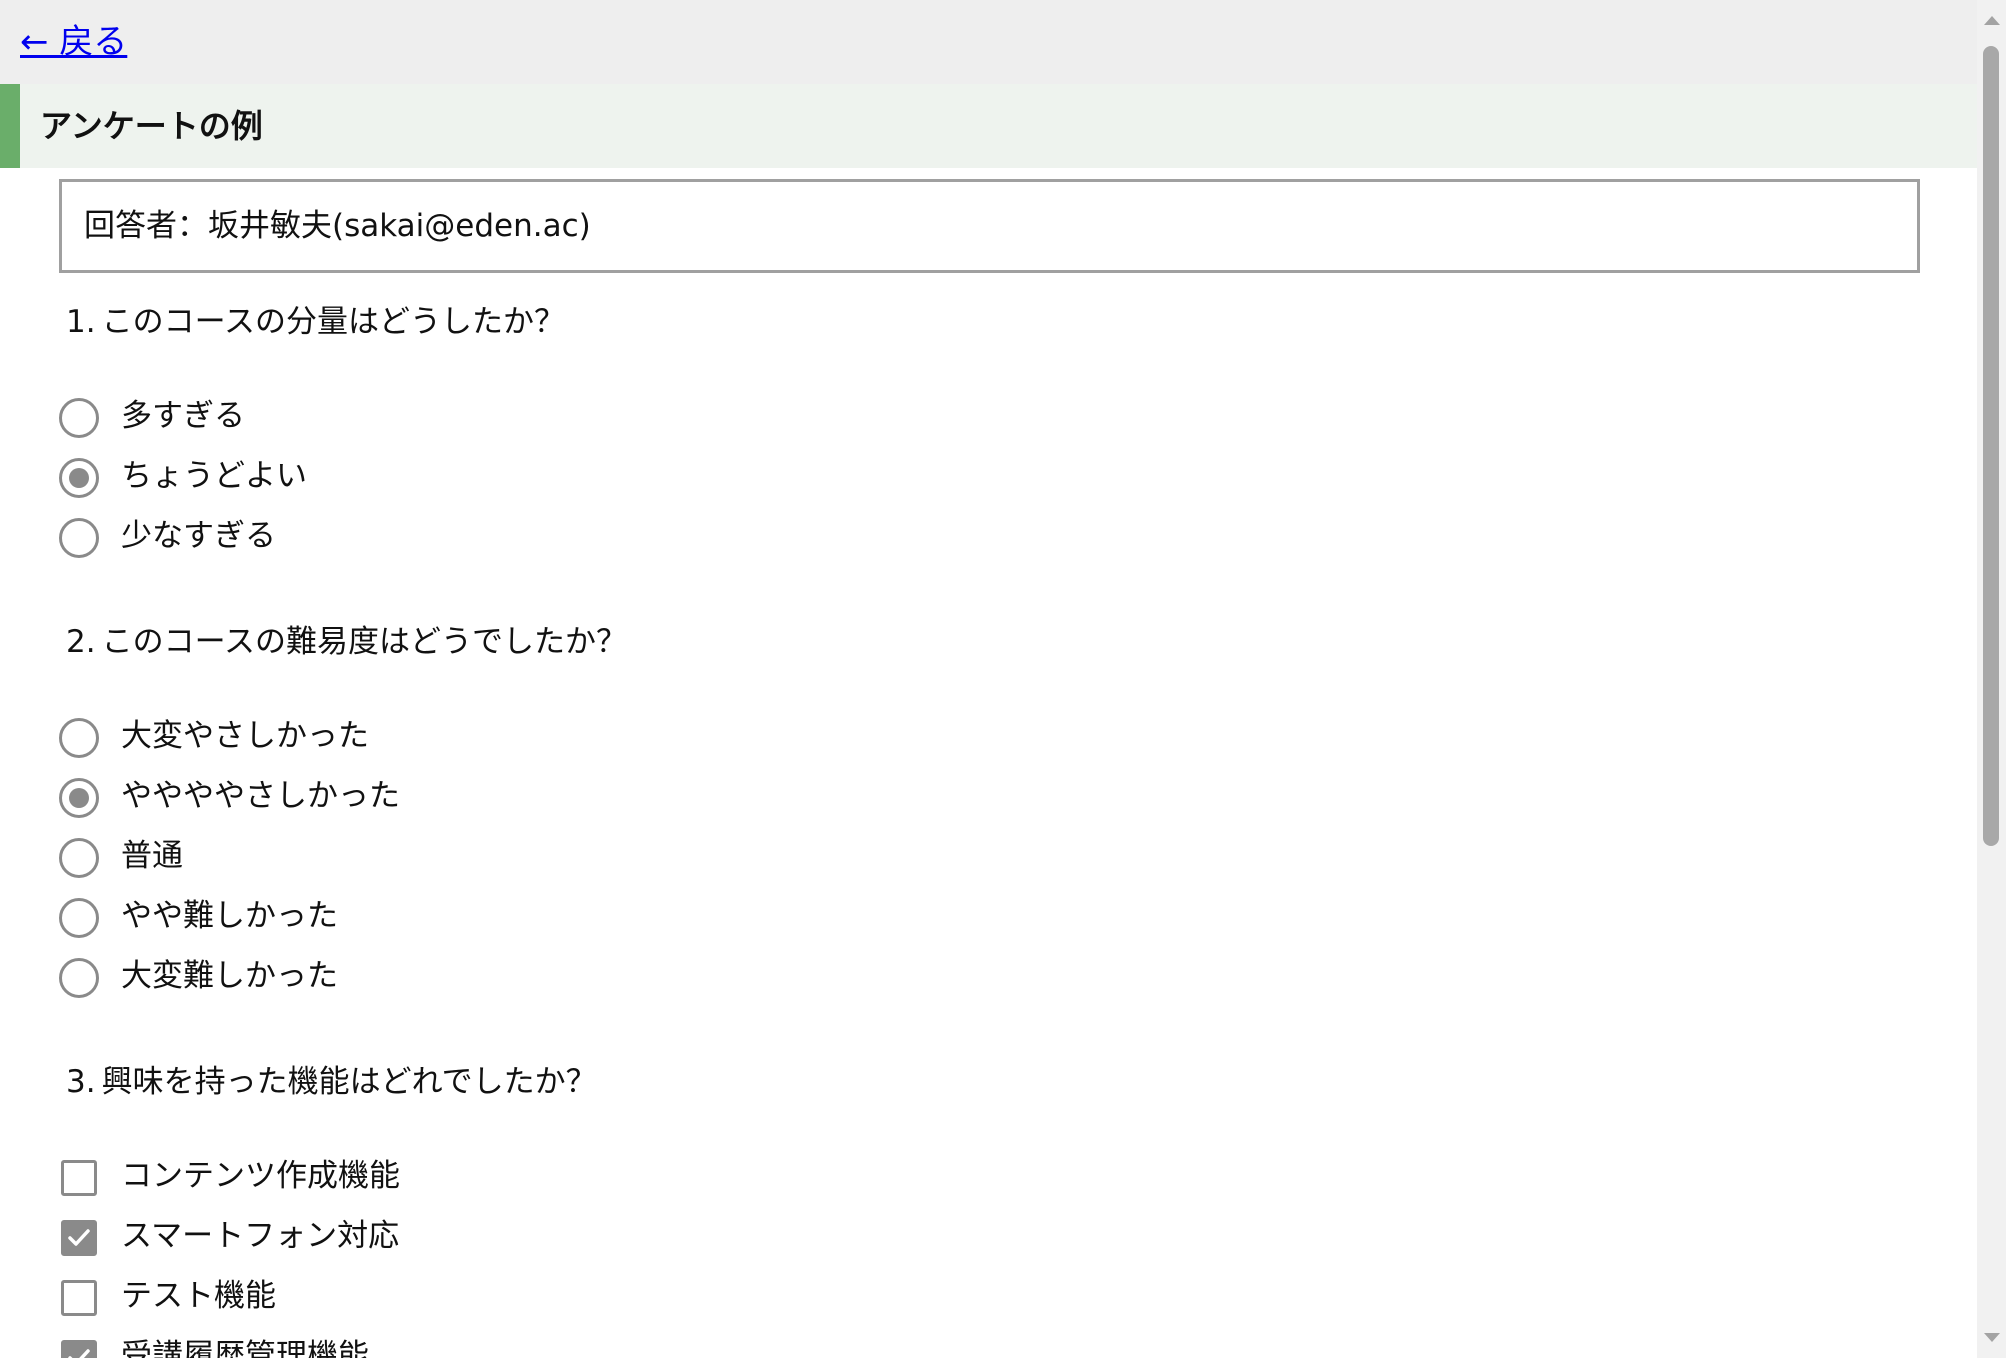 Image resolution: width=2006 pixels, height=1358 pixels. Describe the element at coordinates (81, 642) in the screenshot. I see `question-number: 2.` at that location.